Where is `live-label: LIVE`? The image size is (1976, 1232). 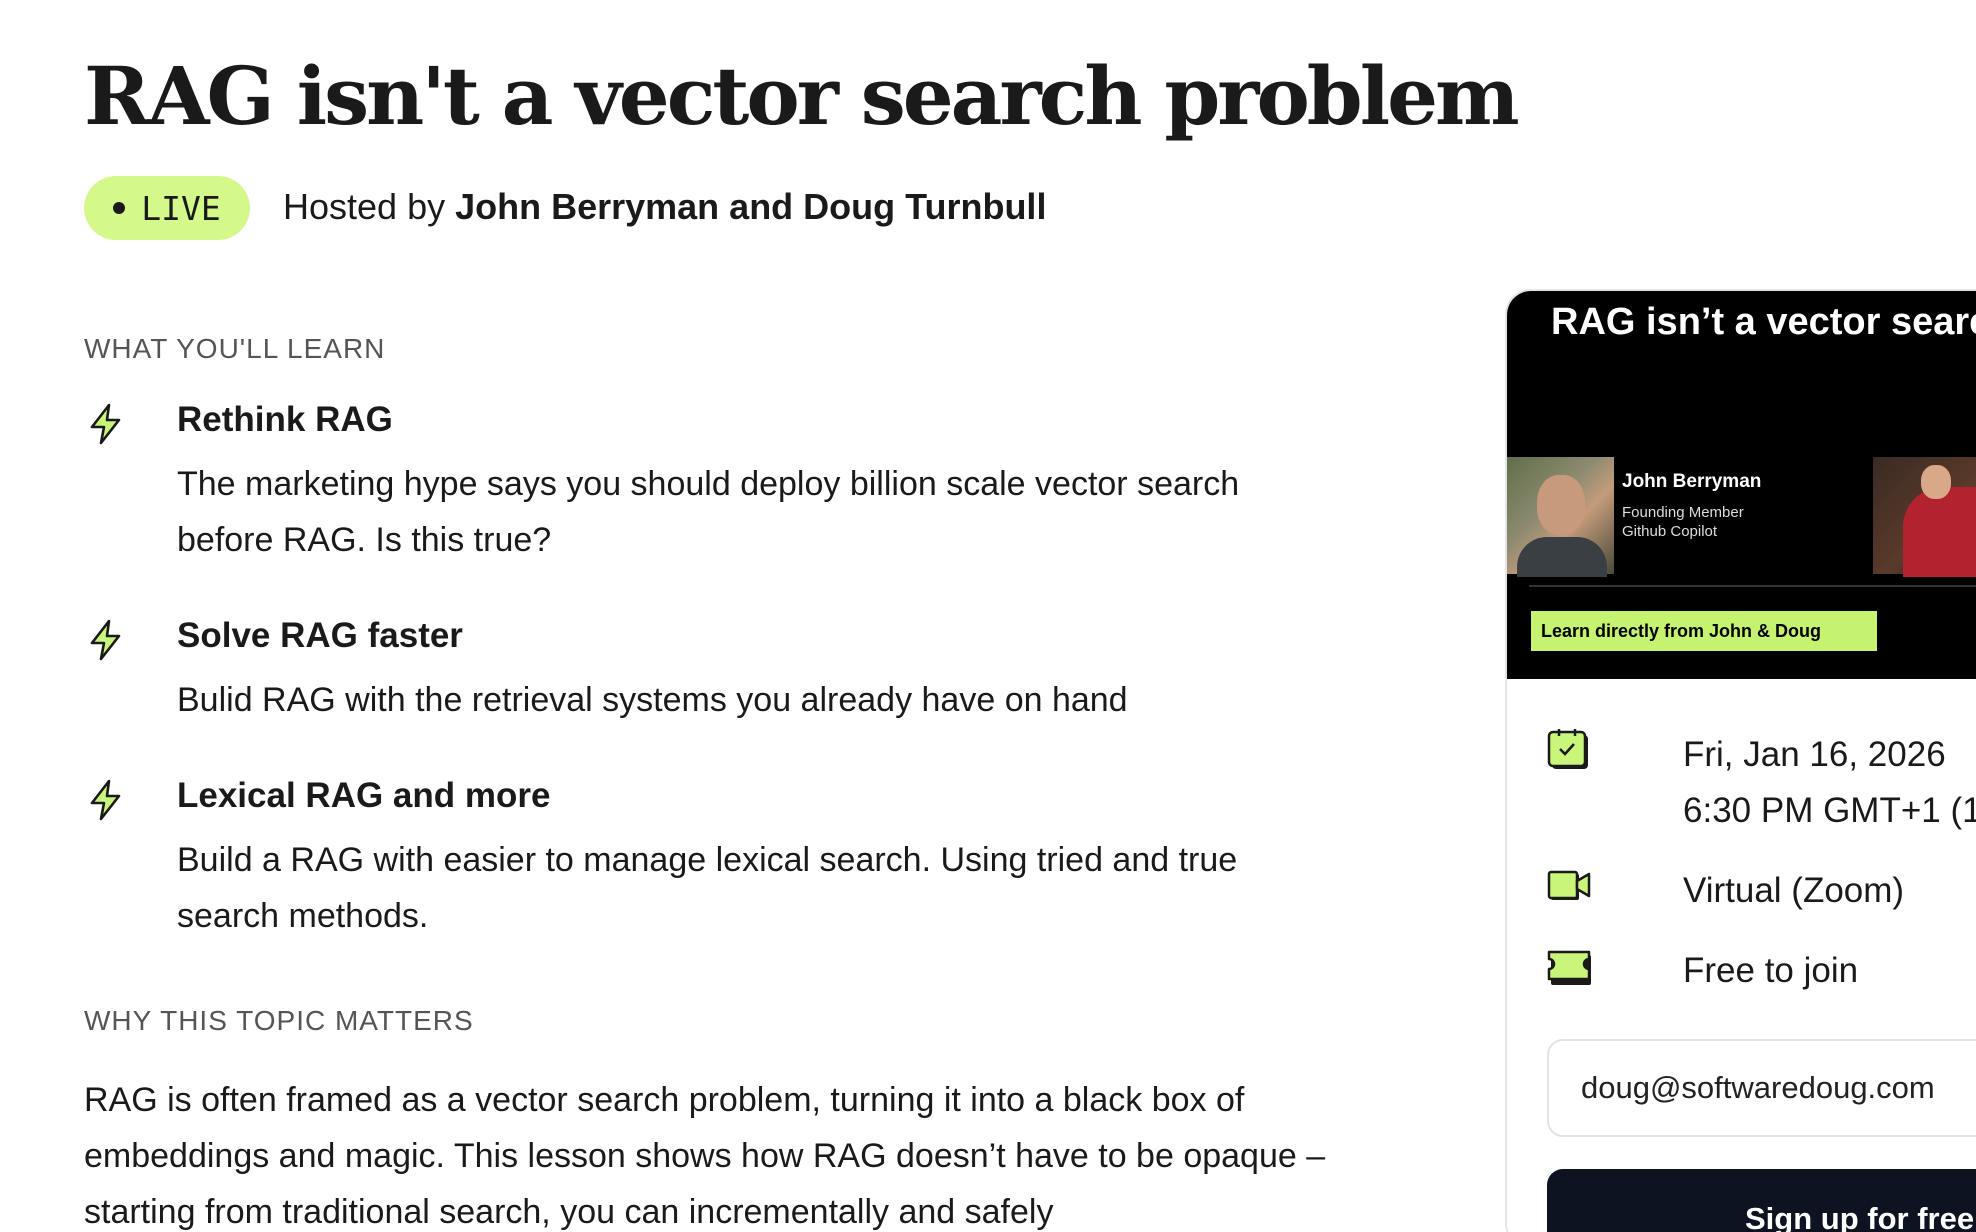 live-label: LIVE is located at coordinates (181, 208).